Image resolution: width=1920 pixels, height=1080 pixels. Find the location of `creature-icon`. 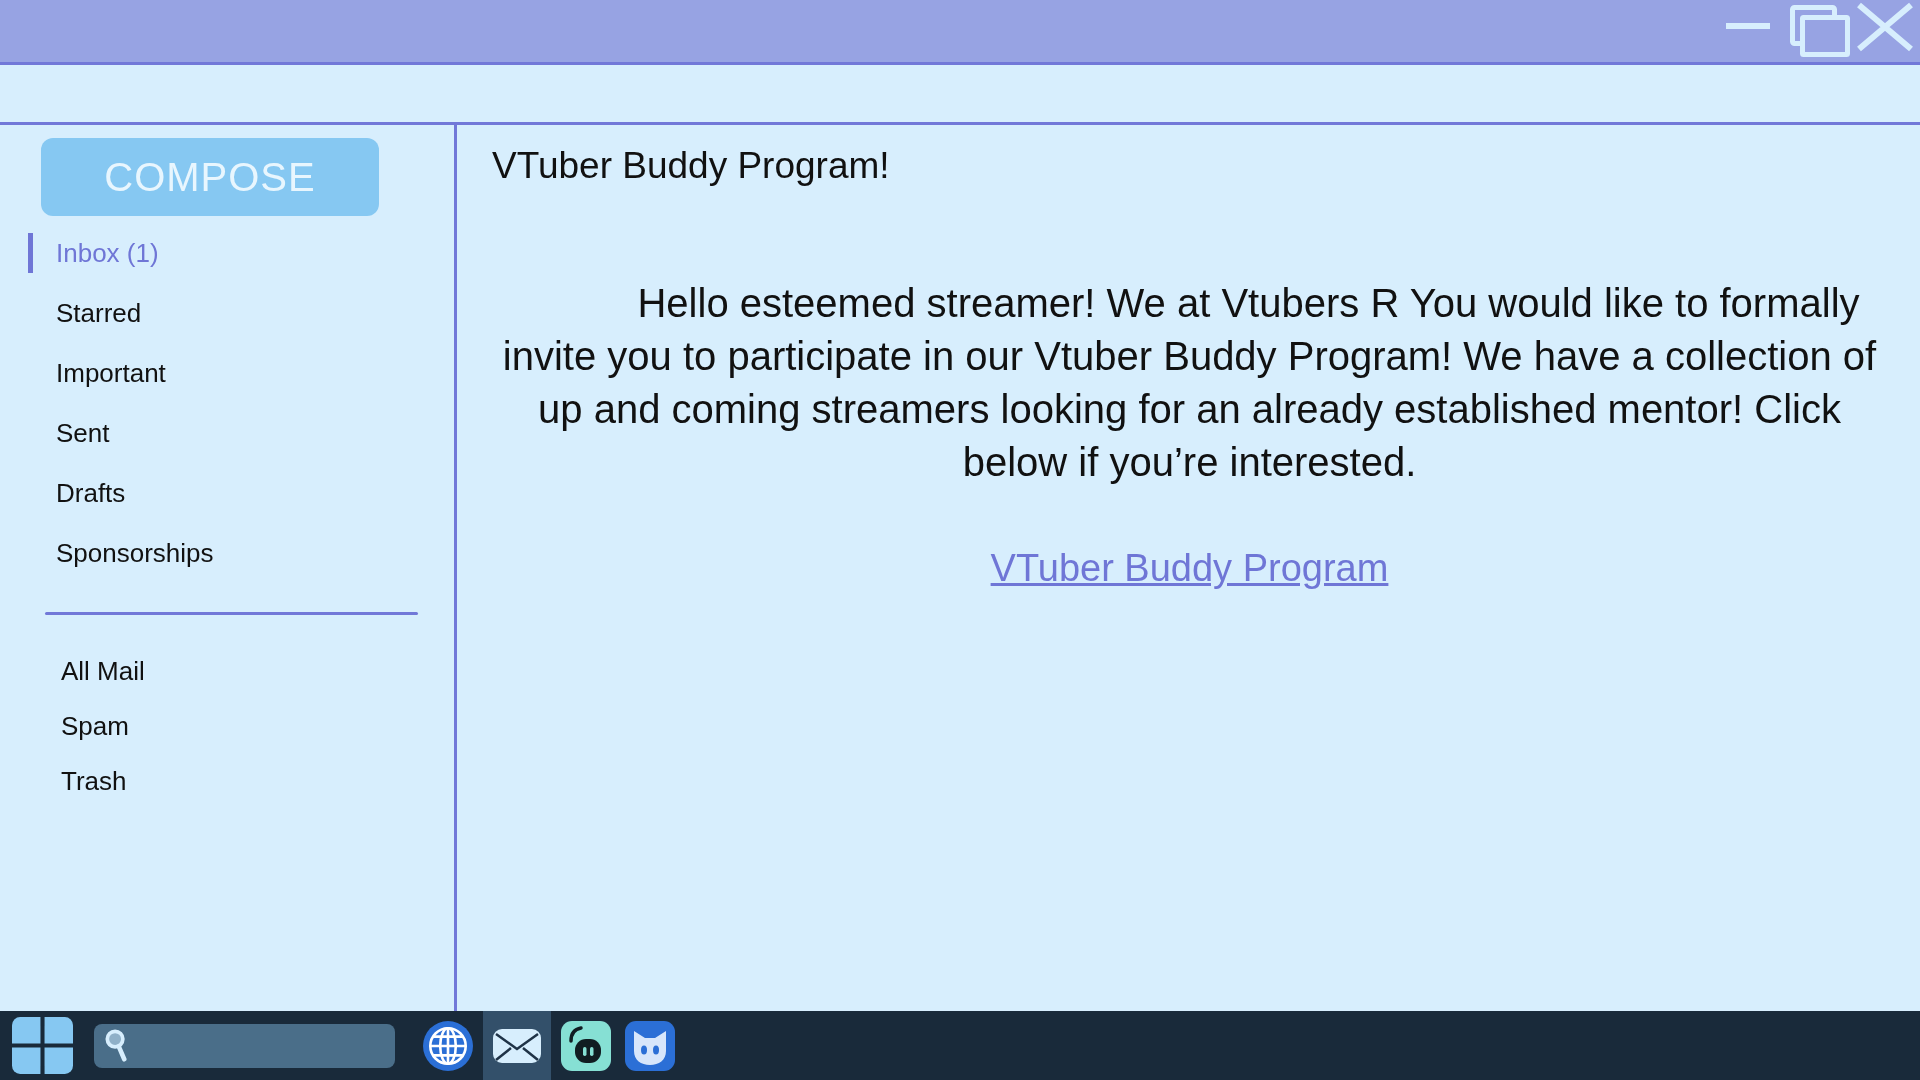

creature-icon is located at coordinates (586, 1045).